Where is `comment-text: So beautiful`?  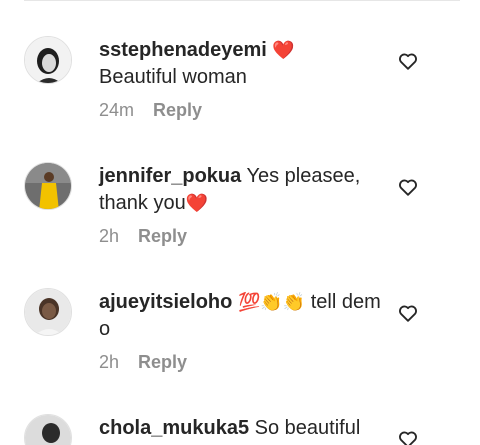 comment-text: So beautiful is located at coordinates (307, 428).